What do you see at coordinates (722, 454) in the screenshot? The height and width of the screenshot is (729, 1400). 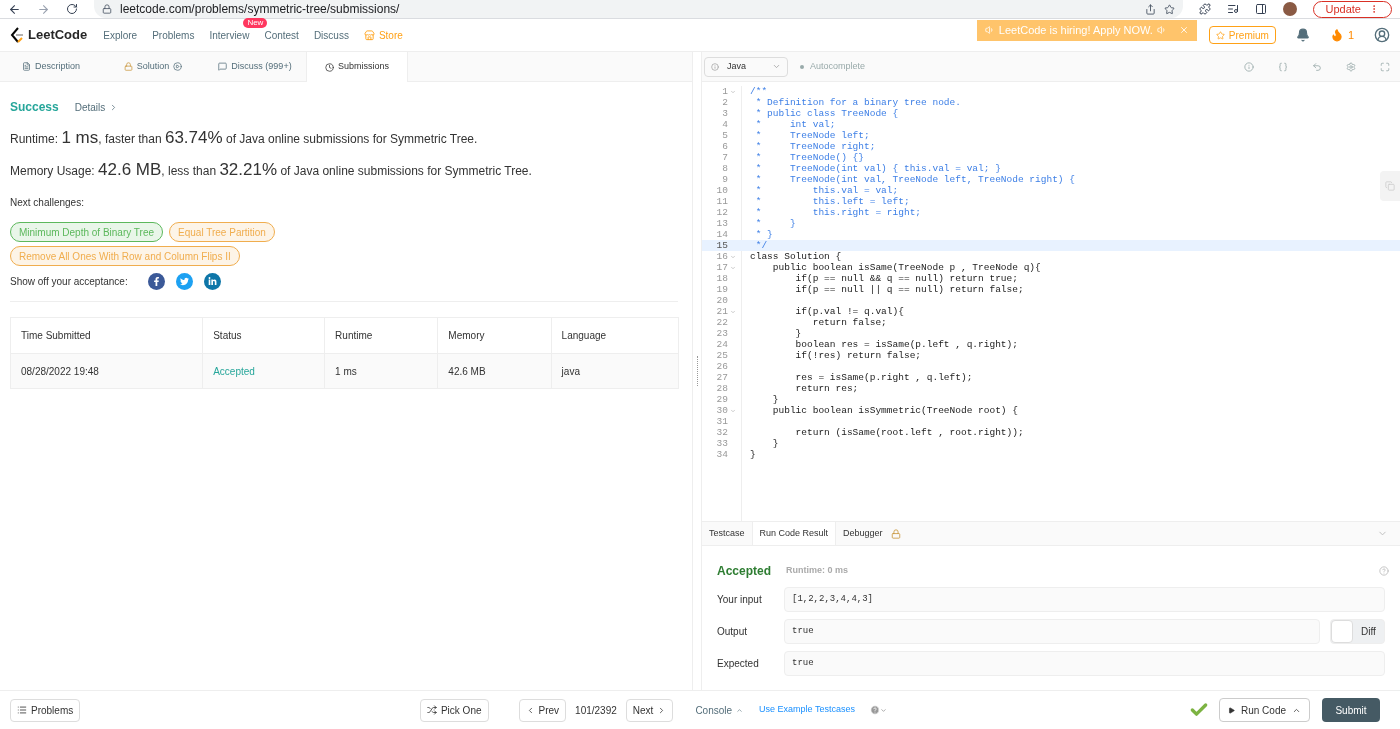 I see `line-number: 34` at bounding box center [722, 454].